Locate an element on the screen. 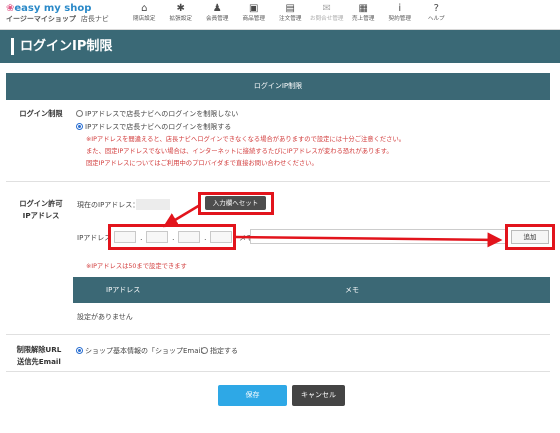 This screenshot has width=560, height=433. app-logo: ❀easy my shop イージーマイショップ 店長ナビ is located at coordinates (62, 15).